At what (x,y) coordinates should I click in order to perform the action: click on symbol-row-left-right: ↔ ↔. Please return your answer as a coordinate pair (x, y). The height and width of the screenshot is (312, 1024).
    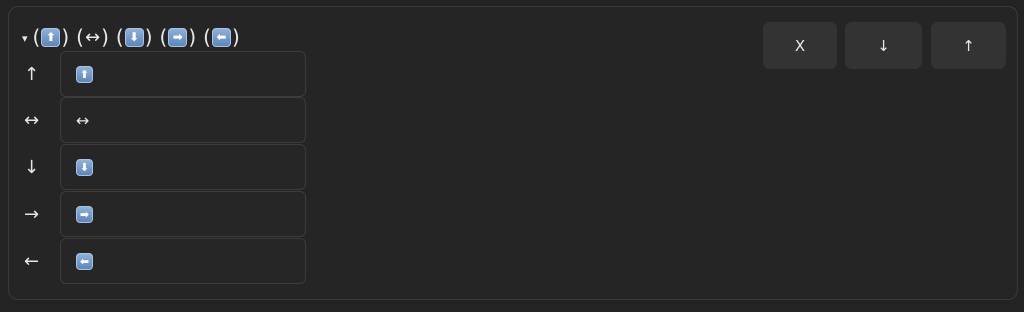
    Looking at the image, I should click on (163, 120).